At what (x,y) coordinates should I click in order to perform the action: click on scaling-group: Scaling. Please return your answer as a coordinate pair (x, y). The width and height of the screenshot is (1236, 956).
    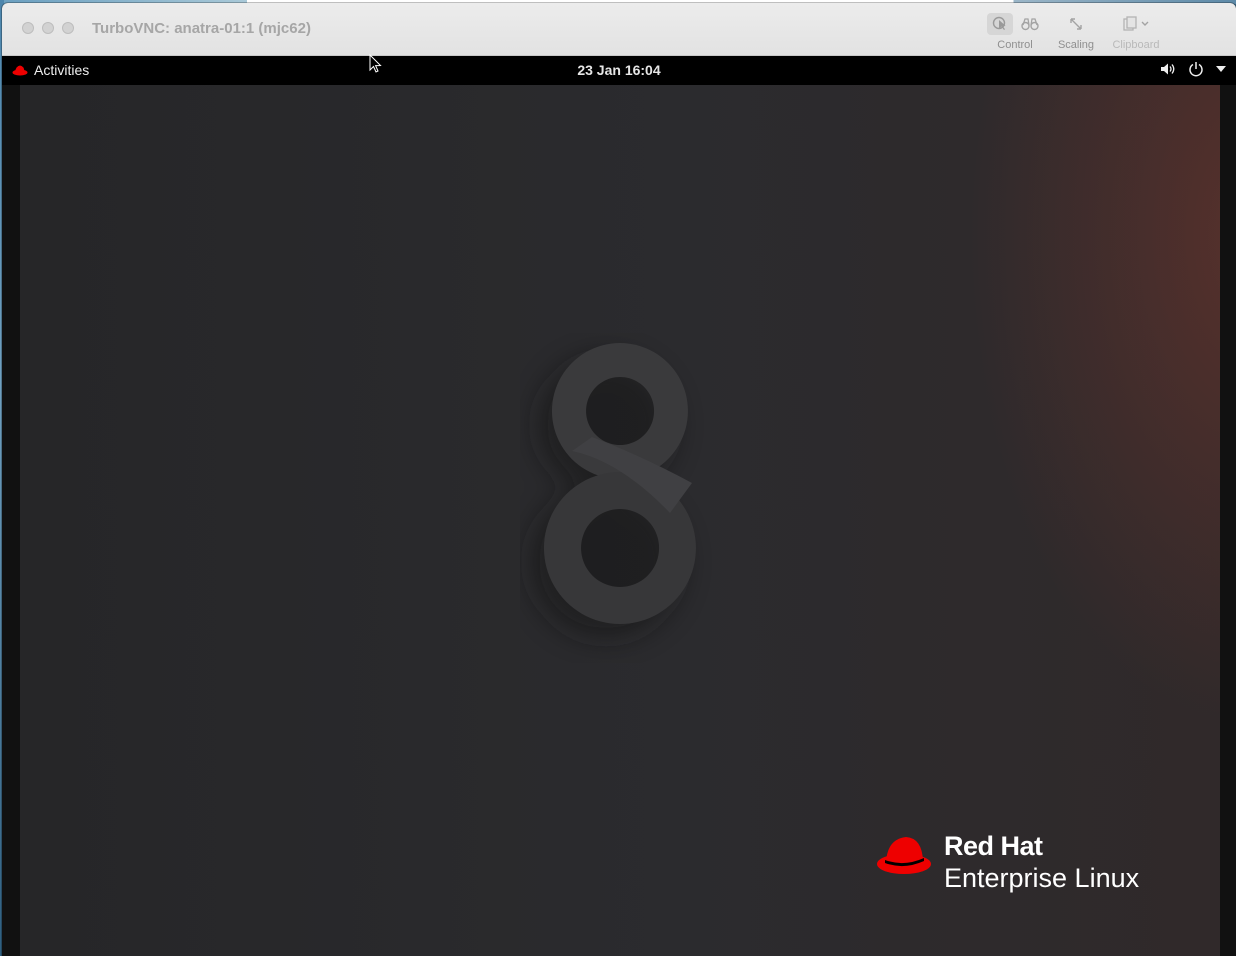
    Looking at the image, I should click on (1076, 32).